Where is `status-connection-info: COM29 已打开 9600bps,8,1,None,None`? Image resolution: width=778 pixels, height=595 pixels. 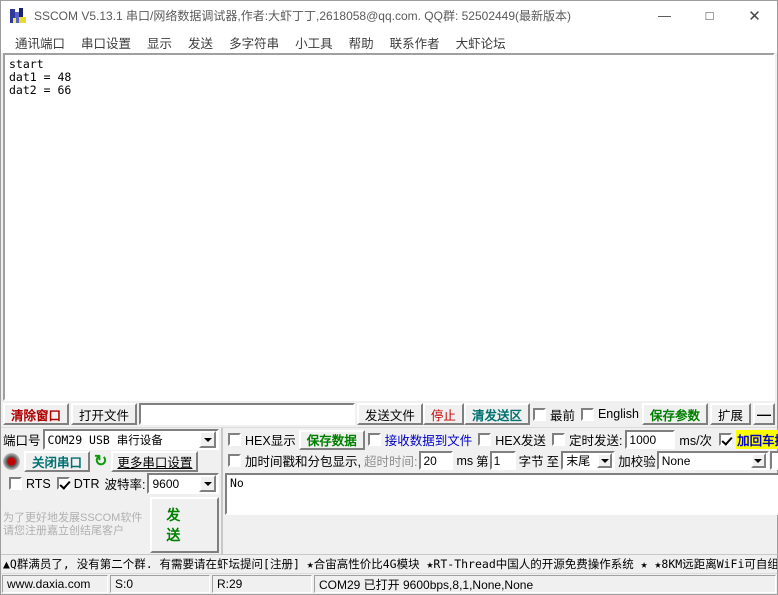 status-connection-info: COM29 已打开 9600bps,8,1,None,None is located at coordinates (545, 584).